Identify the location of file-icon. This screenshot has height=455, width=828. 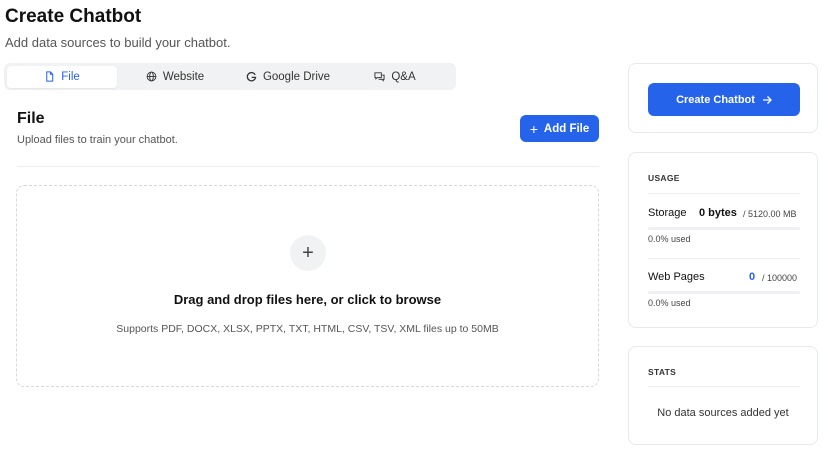
(50, 76).